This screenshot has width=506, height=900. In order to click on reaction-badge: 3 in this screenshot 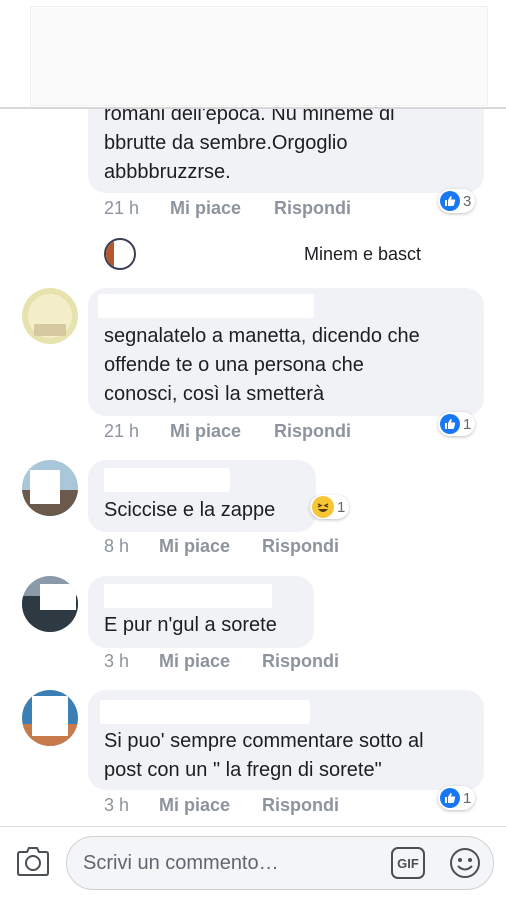, I will do `click(457, 201)`.